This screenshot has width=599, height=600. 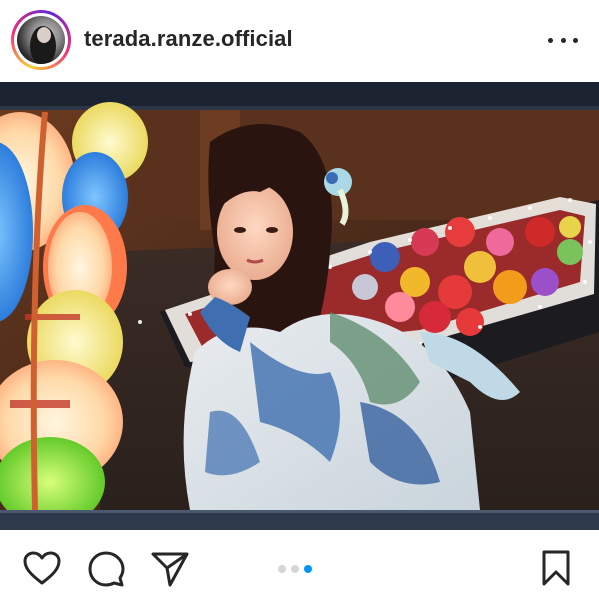 I want to click on username-link: terada.ranze.official, so click(x=188, y=39).